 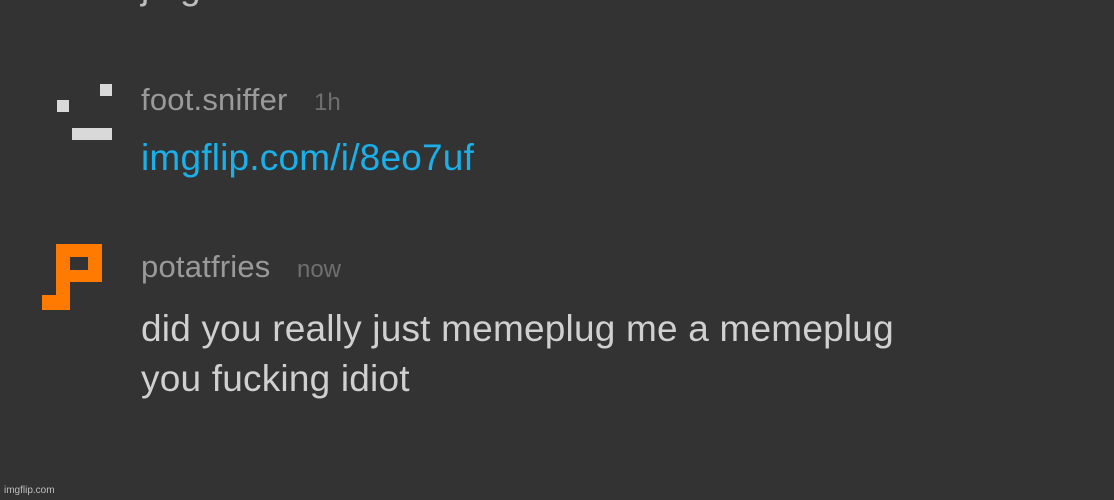 I want to click on comment-body: imgflip.com/i/8eo7uf, so click(x=307, y=158).